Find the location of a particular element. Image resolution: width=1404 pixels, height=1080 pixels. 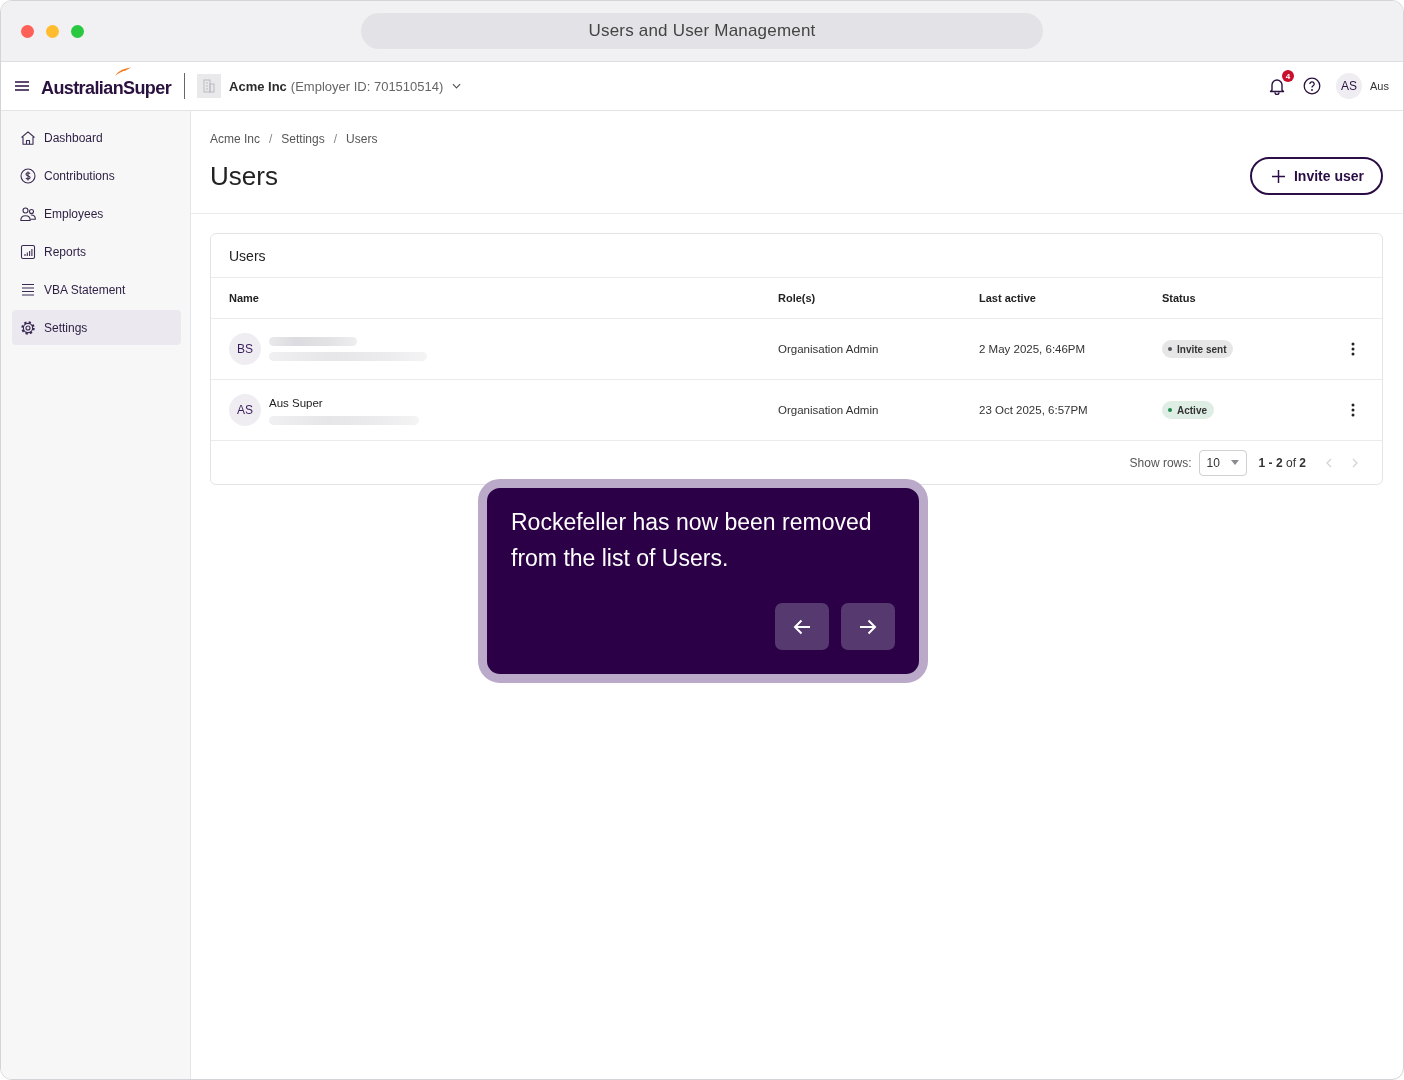

menu-icon is located at coordinates (22, 86).